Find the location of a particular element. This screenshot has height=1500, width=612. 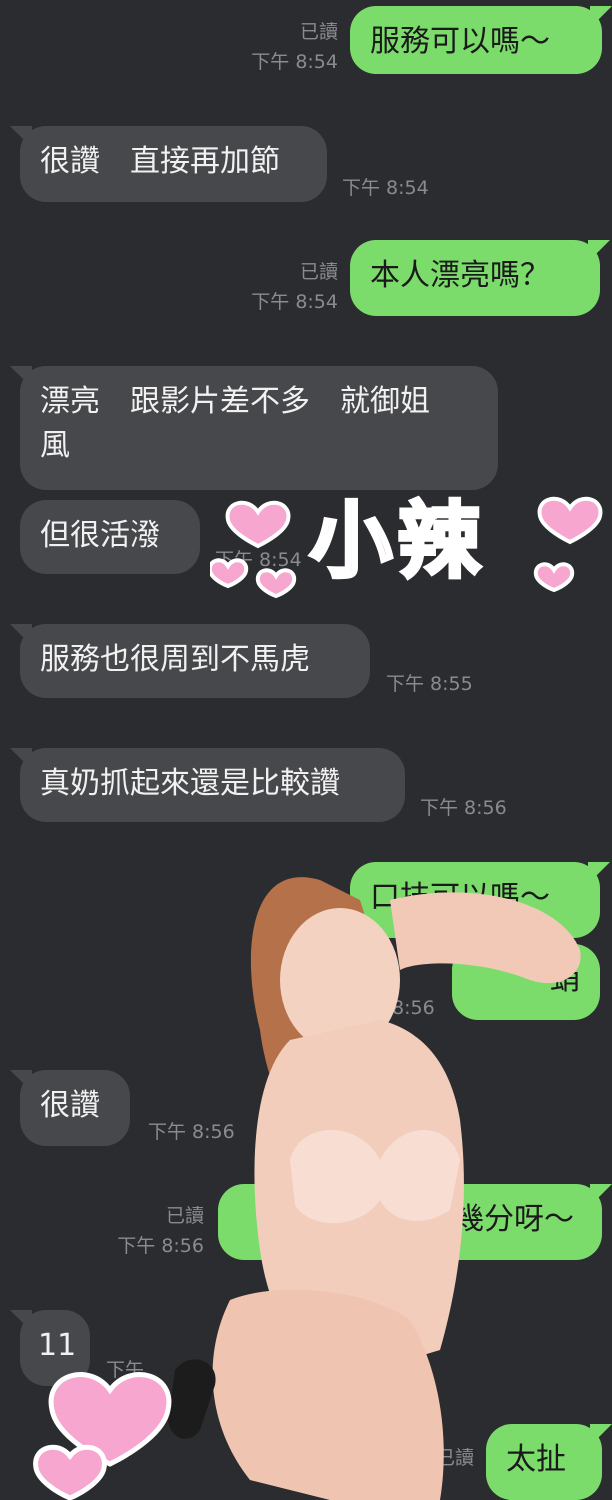

message-bubble-outgoing: 服務可以嗎～ is located at coordinates (481, 40).